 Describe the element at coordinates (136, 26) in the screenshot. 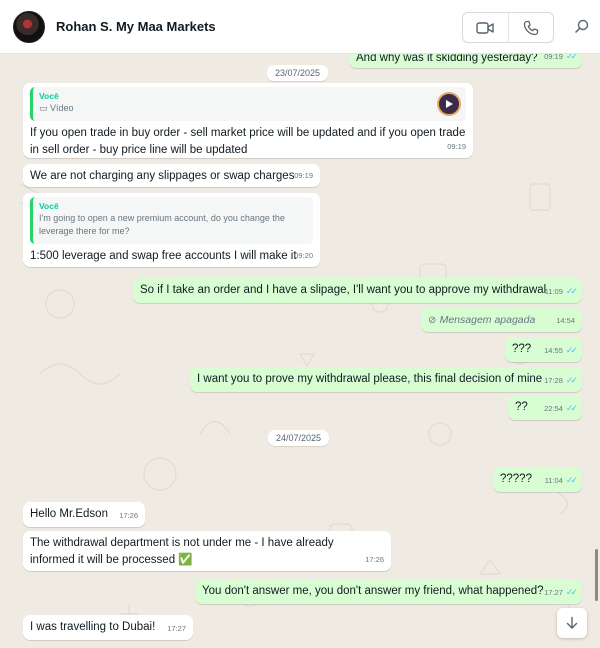

I see `contact-name: Rohan S. My Maa Markets` at that location.